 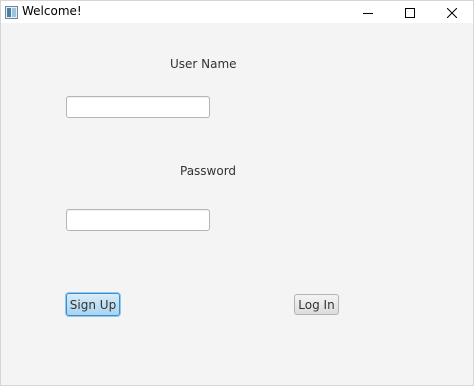 I want to click on minimize-icon, so click(x=368, y=12).